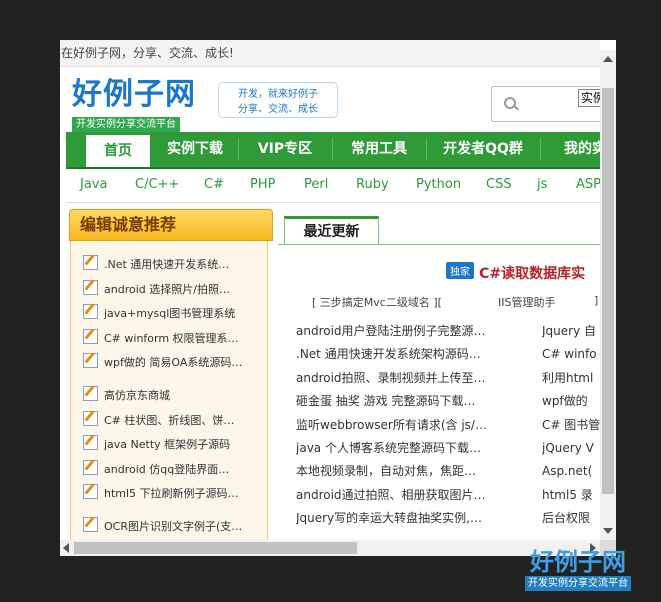  I want to click on tab-divider, so click(439, 244).